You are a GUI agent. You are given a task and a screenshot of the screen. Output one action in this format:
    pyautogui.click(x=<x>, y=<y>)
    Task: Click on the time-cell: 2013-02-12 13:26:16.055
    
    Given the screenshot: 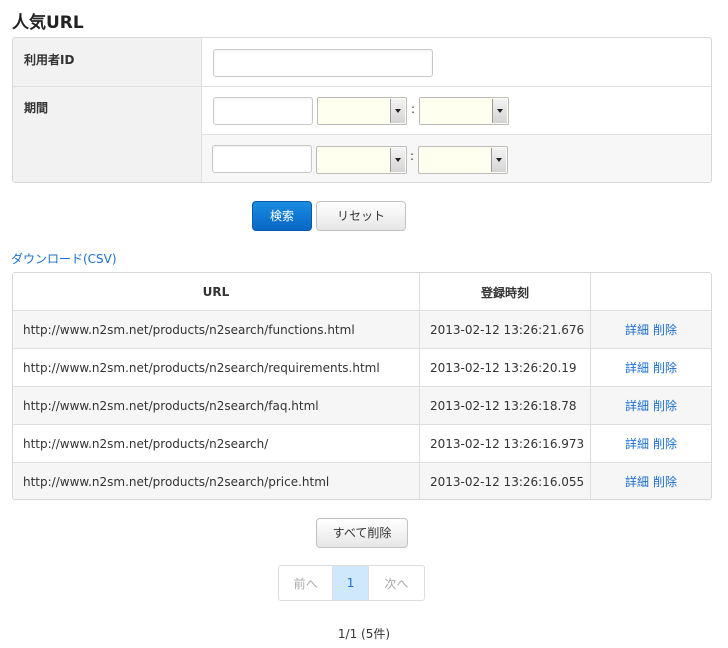 What is the action you would take?
    pyautogui.click(x=505, y=481)
    